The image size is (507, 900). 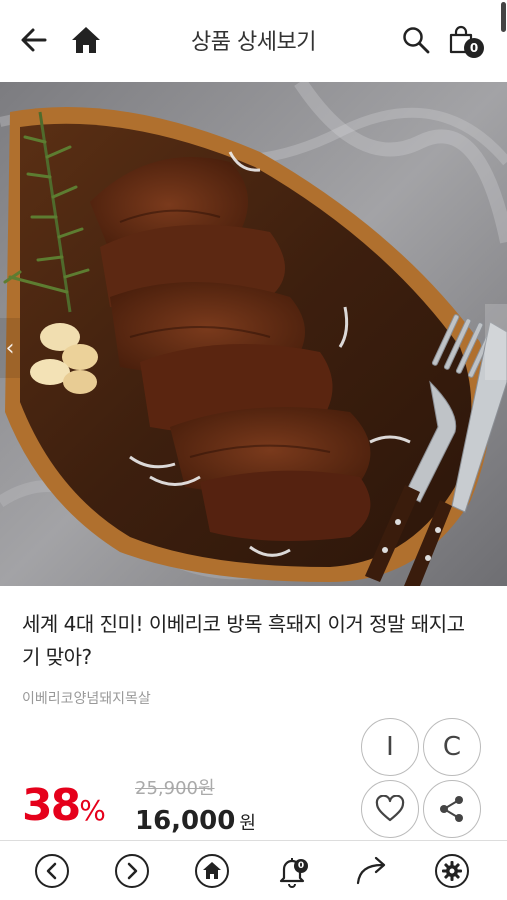 What do you see at coordinates (86, 699) in the screenshot?
I see `product-subtitle: 이베리코양념돼지목살` at bounding box center [86, 699].